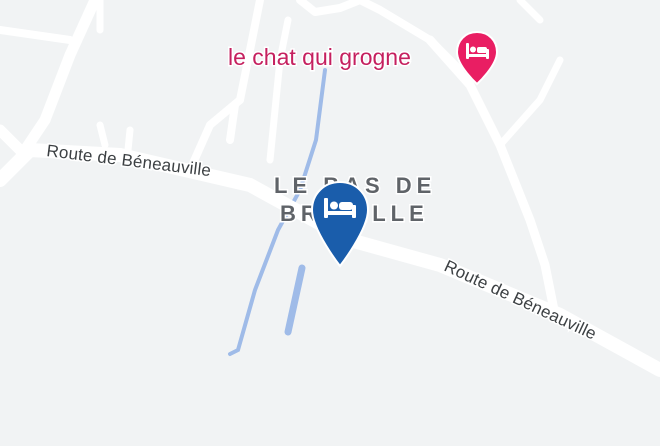 Image resolution: width=660 pixels, height=446 pixels. I want to click on poi-hotel-pin, so click(477, 58).